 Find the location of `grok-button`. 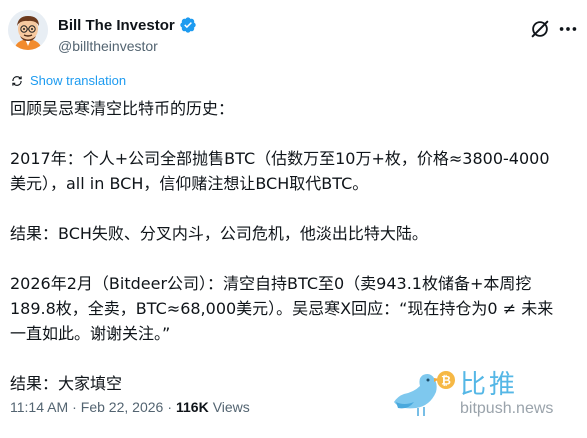

grok-button is located at coordinates (540, 29).